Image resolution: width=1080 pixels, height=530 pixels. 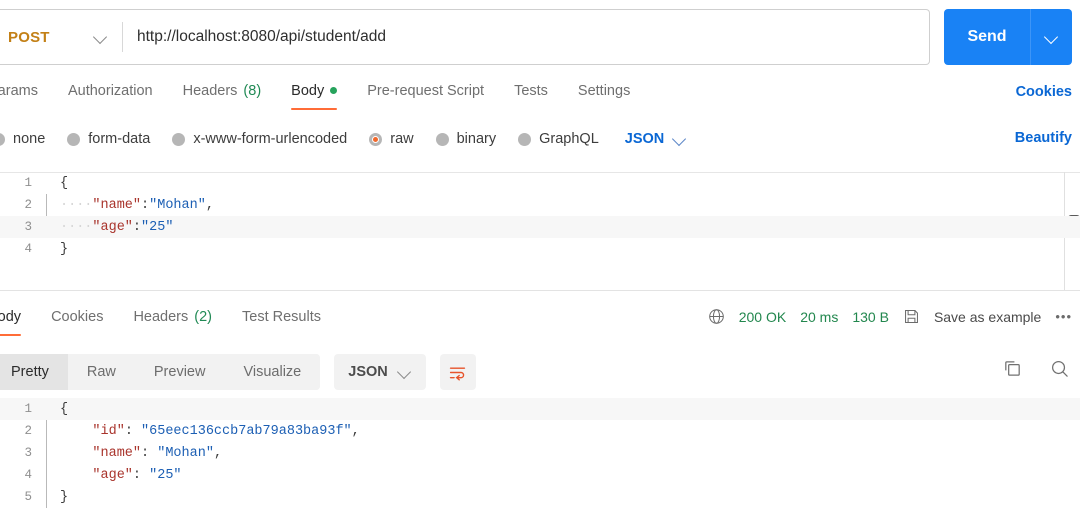 I want to click on token-brace: }, so click(x=64, y=497).